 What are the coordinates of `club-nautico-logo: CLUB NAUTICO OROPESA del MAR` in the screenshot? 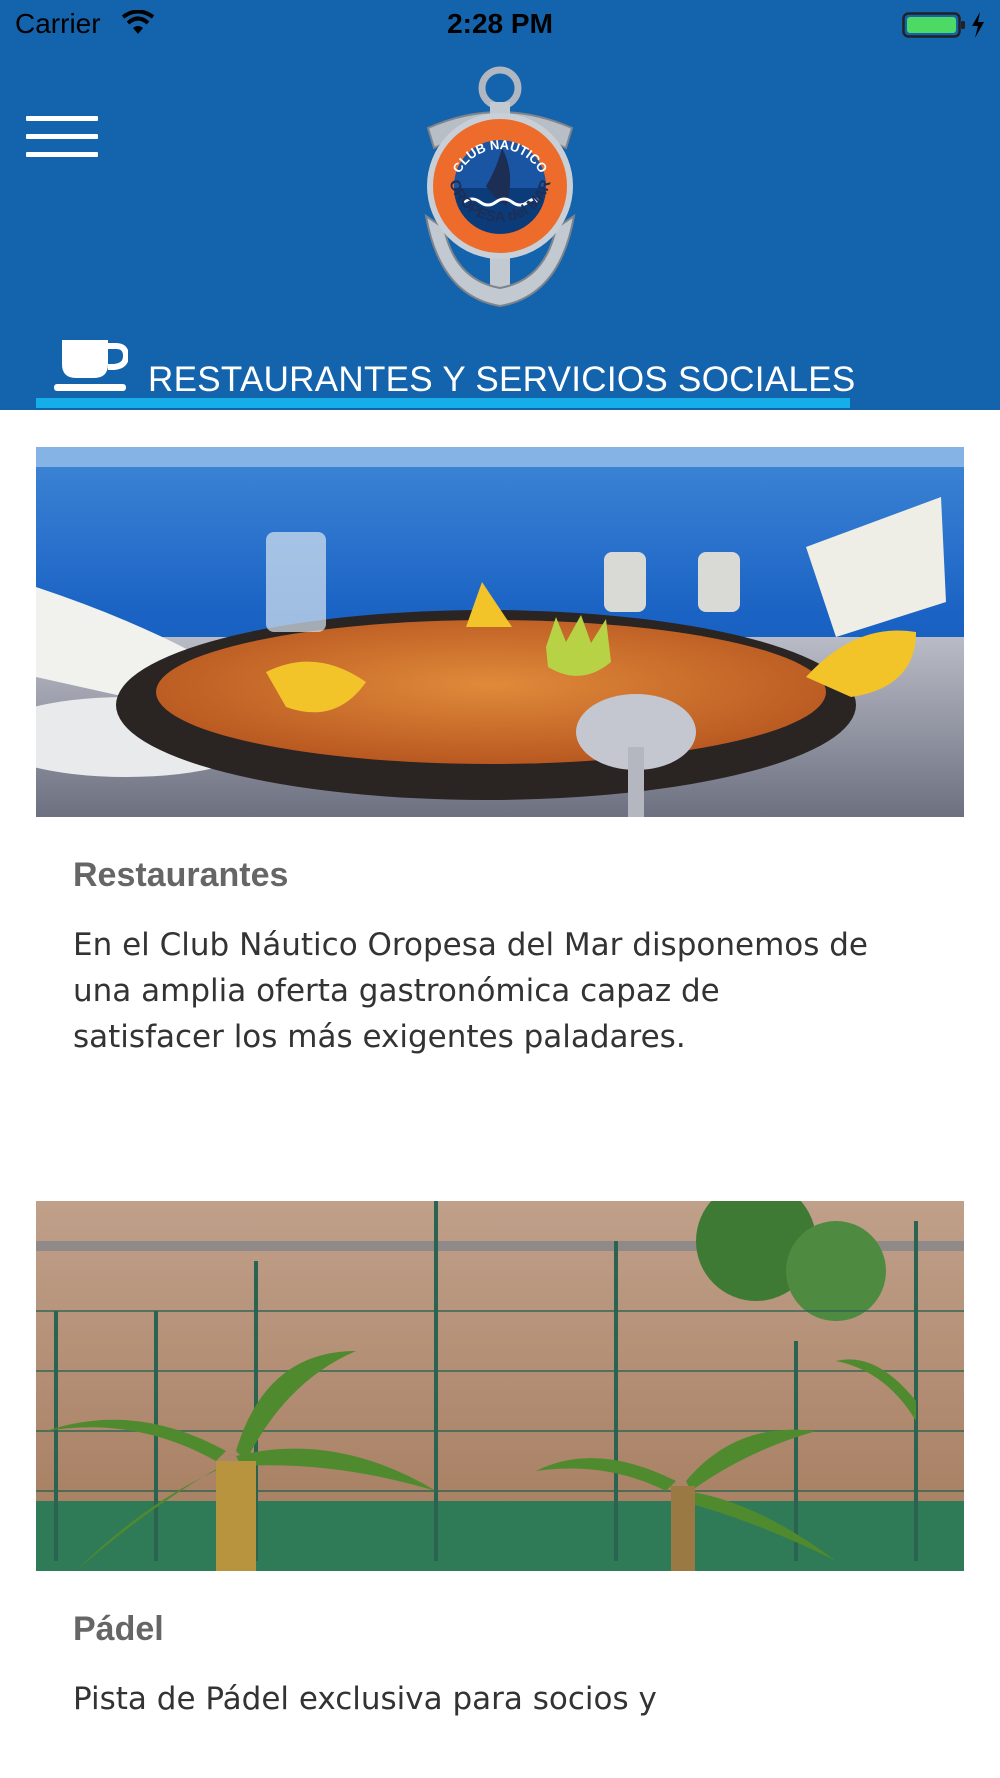 It's located at (500, 187).